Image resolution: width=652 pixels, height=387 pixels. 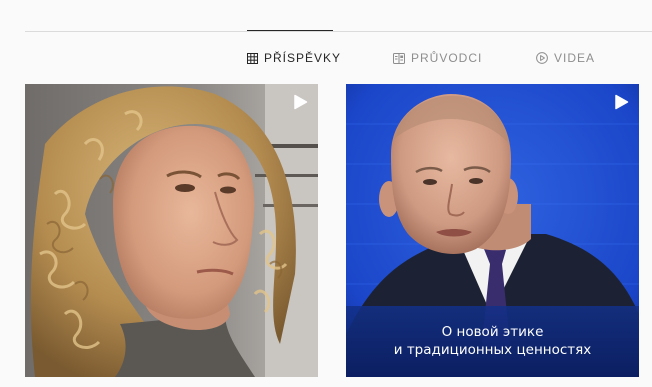 I want to click on tab-posts: PŘÍSPĚVKY, so click(x=294, y=58).